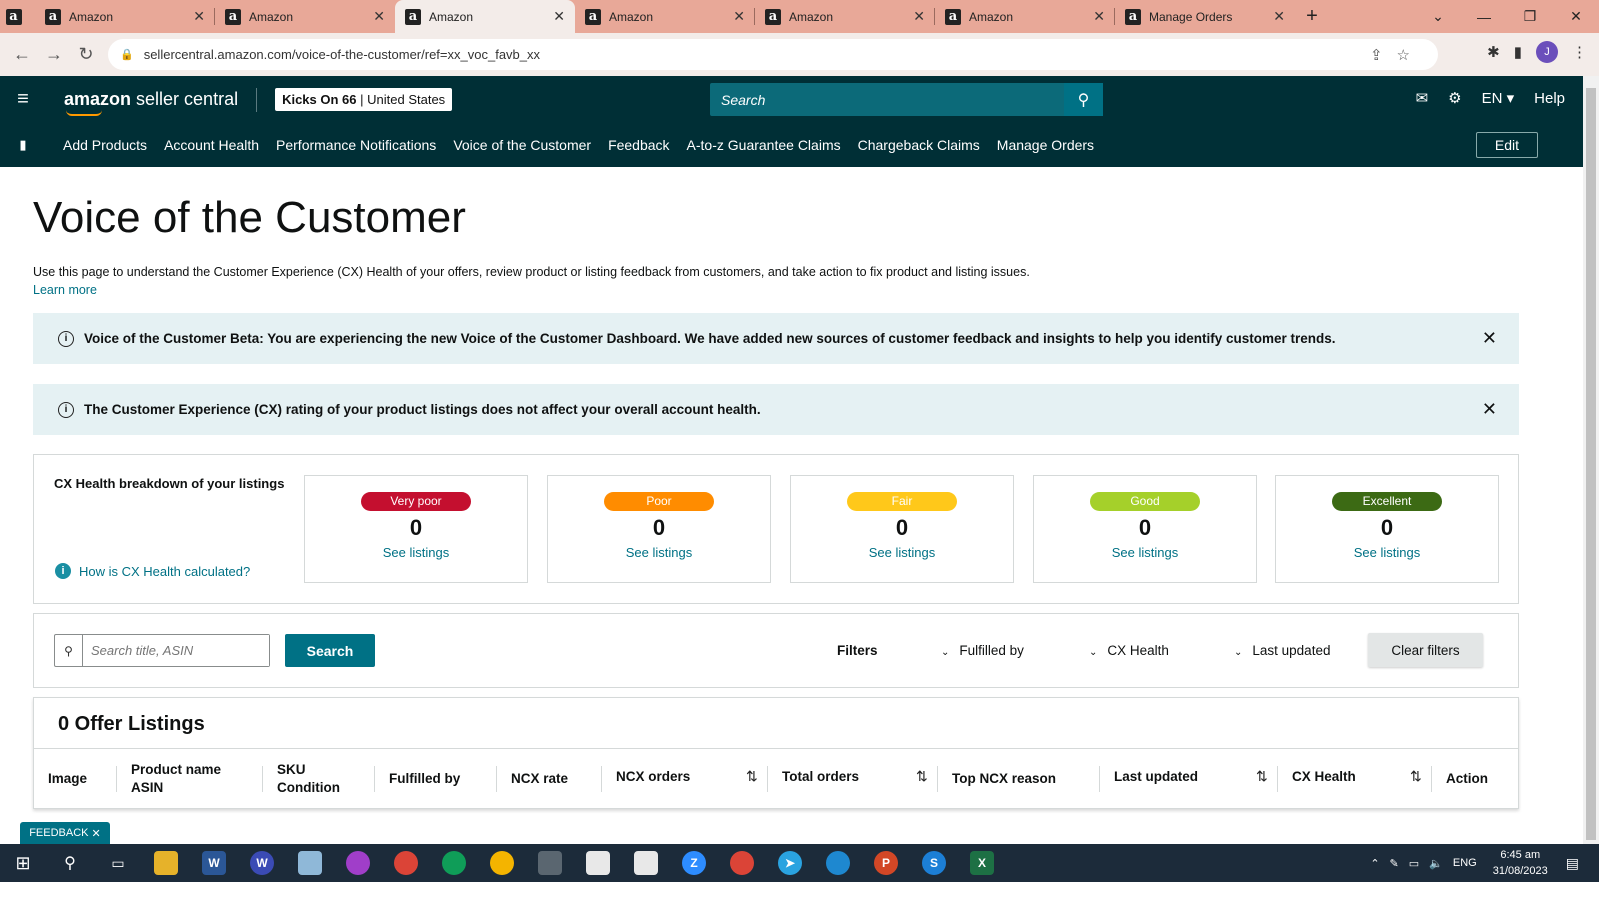 This screenshot has height=899, width=1599. I want to click on nav-chargeback-claims: Chargeback Claims, so click(919, 145).